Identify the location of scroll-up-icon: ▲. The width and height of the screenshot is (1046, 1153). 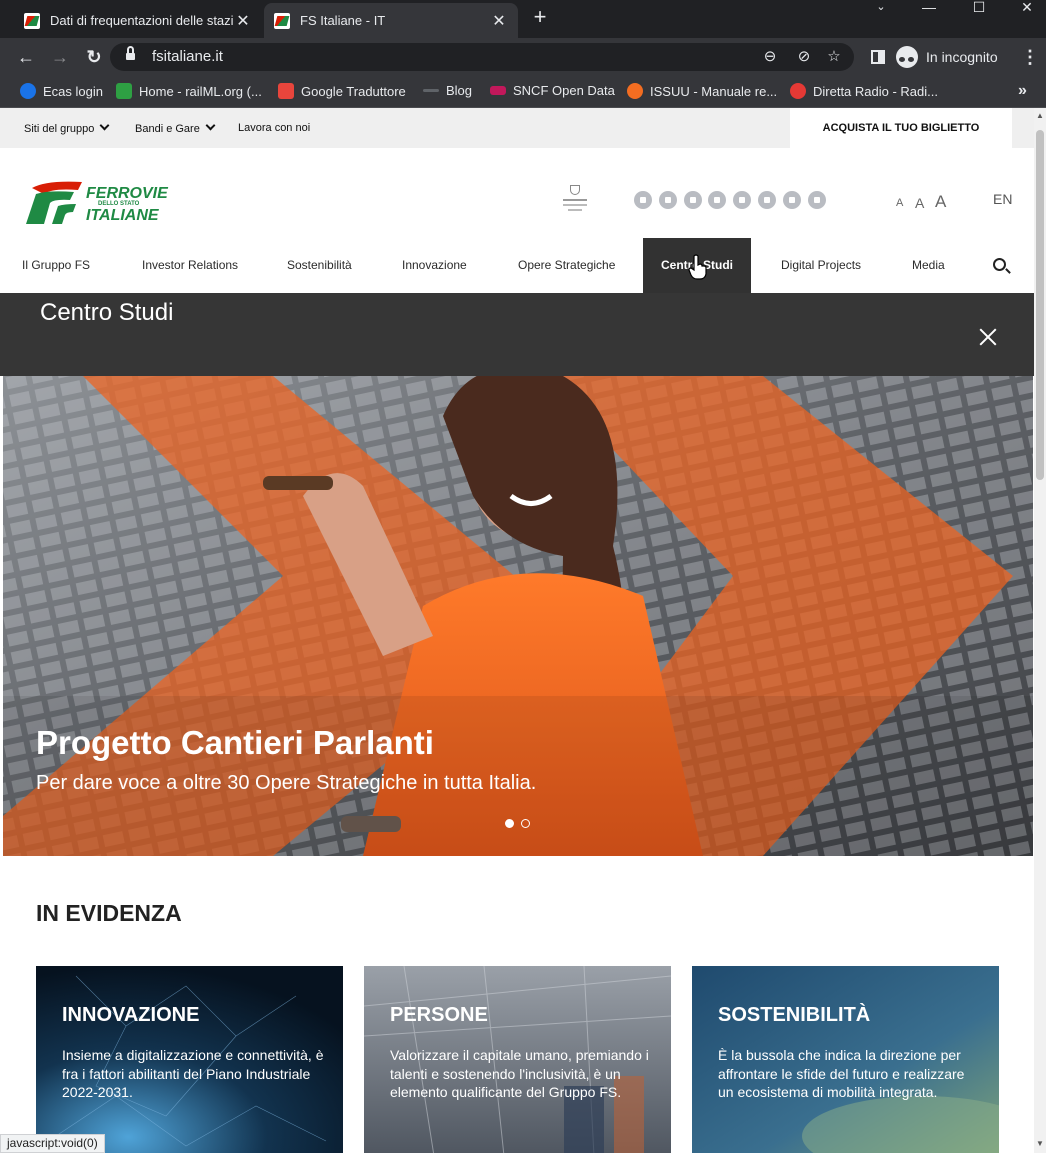
(1040, 116).